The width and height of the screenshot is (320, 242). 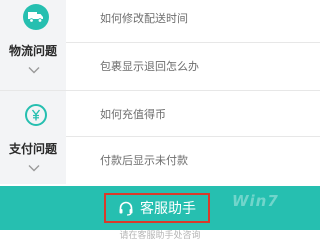 I want to click on category-label-logistics: 物流问题, so click(x=33, y=50).